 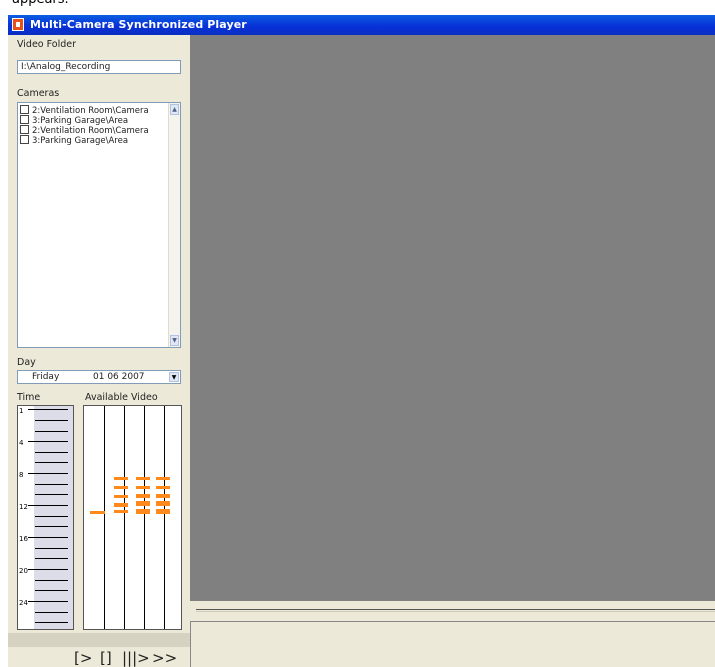 I want to click on hour-mark: 8, so click(x=21, y=475).